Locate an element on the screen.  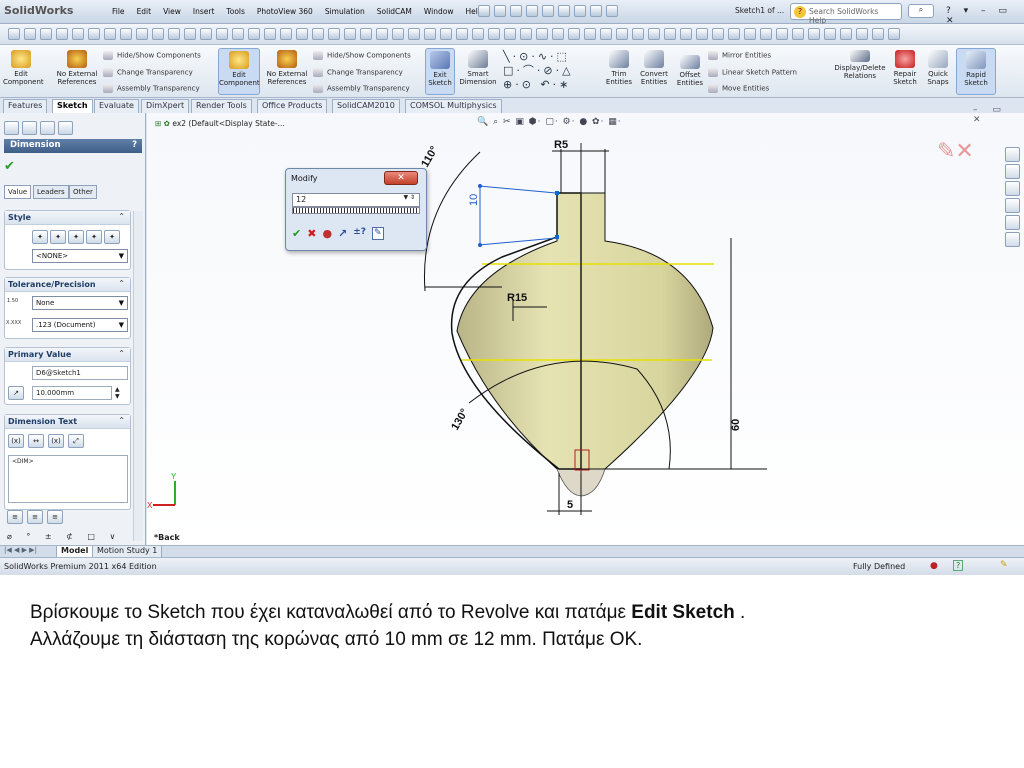
dim-5-label: 5 is located at coordinates (570, 505).